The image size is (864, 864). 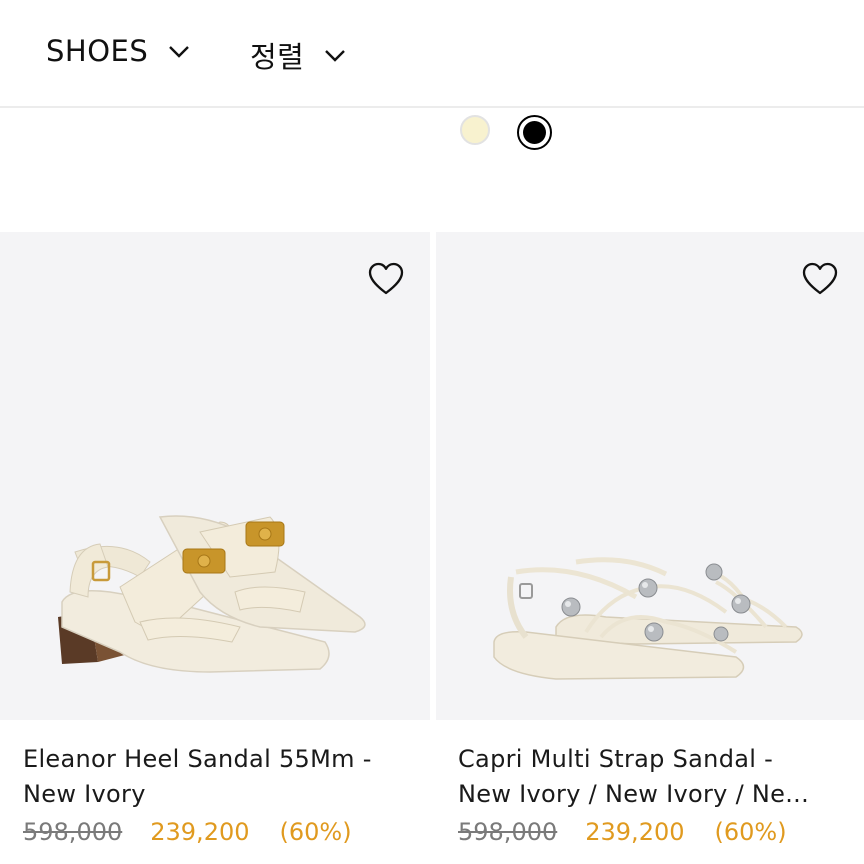 What do you see at coordinates (534, 132) in the screenshot?
I see `swatch-black-selected` at bounding box center [534, 132].